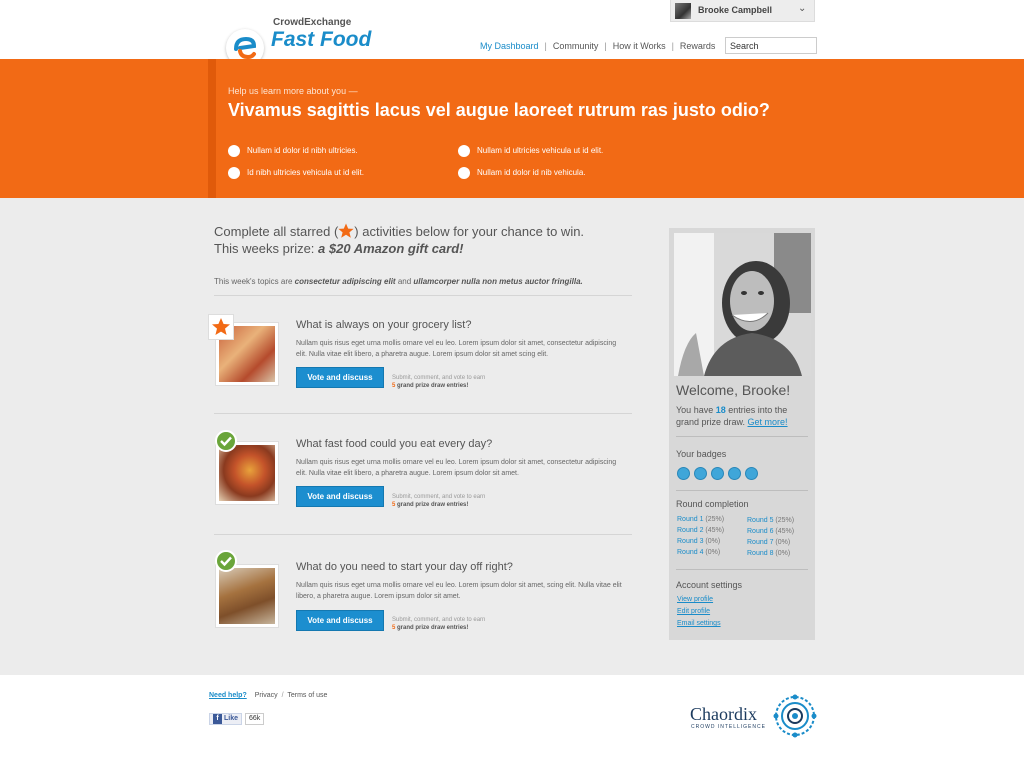 This screenshot has width=1024, height=759. I want to click on footer-links: Need help? Privacy / Terms of use, so click(268, 695).